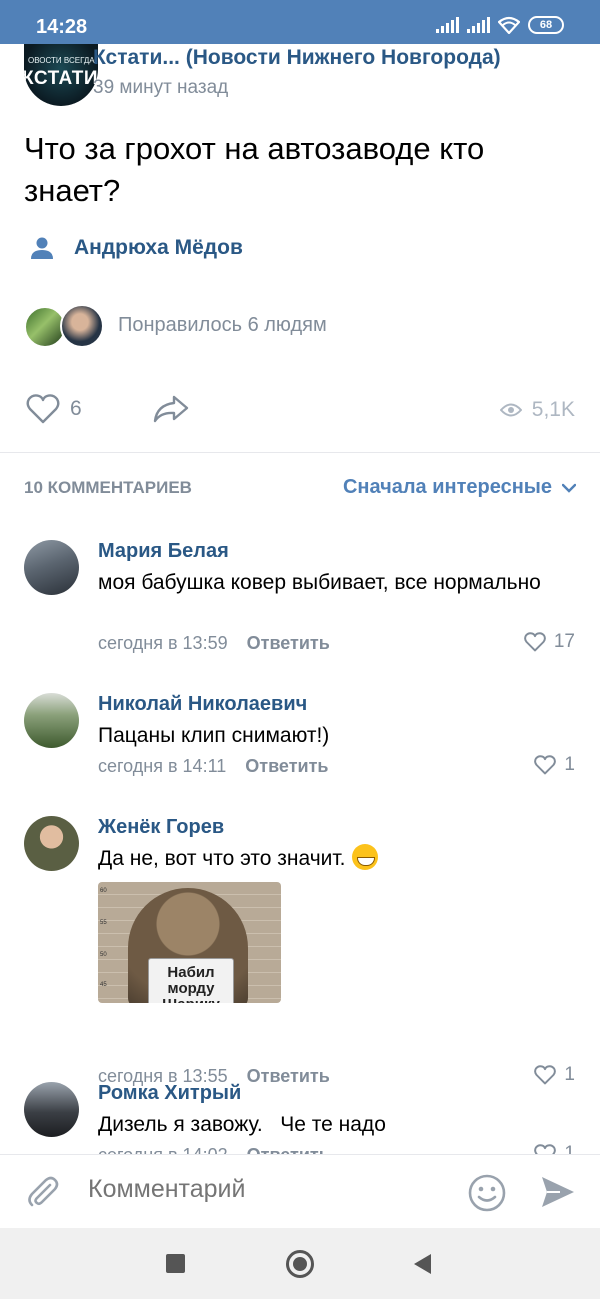 The height and width of the screenshot is (1299, 600). Describe the element at coordinates (162, 766) in the screenshot. I see `comment-time: сегодня в 14:11` at that location.